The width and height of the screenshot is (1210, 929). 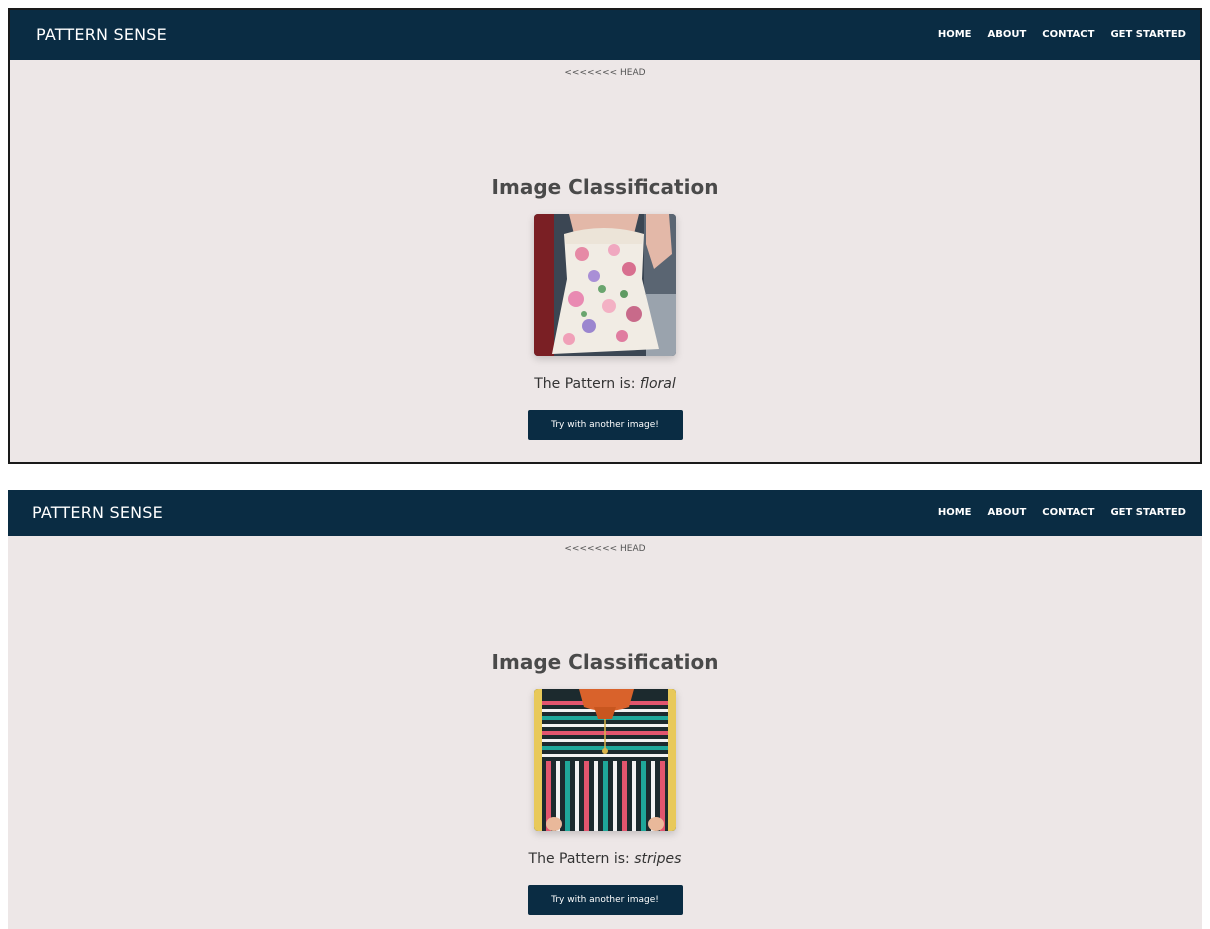 I want to click on result-value: stripes, so click(x=658, y=859).